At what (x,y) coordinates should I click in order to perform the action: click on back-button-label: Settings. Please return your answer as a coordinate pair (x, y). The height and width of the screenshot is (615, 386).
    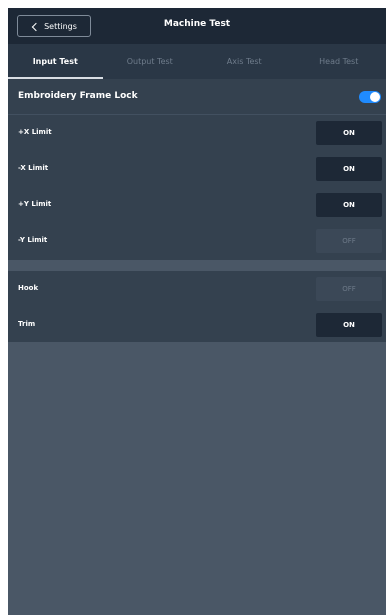
    Looking at the image, I should click on (60, 26).